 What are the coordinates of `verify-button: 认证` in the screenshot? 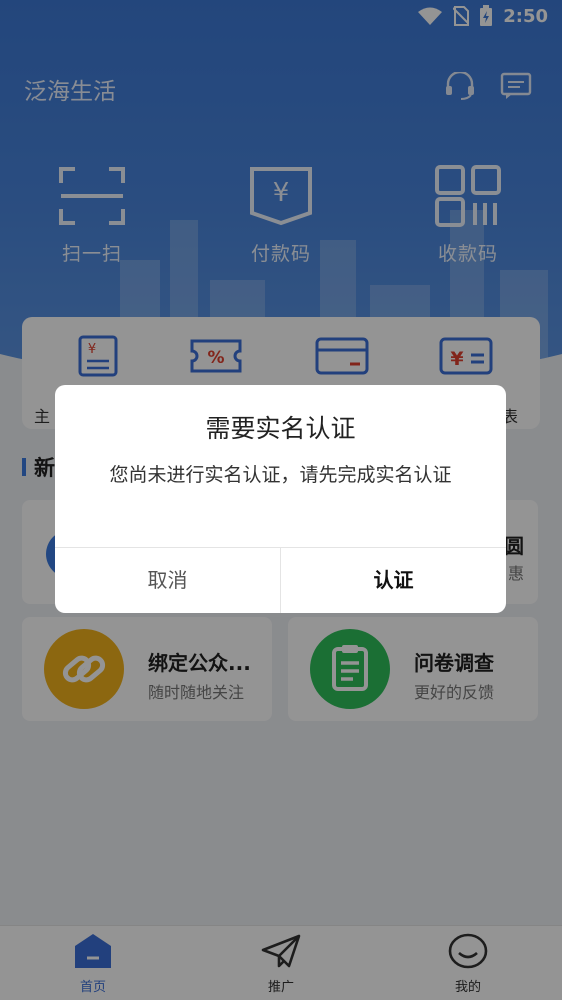 It's located at (393, 580).